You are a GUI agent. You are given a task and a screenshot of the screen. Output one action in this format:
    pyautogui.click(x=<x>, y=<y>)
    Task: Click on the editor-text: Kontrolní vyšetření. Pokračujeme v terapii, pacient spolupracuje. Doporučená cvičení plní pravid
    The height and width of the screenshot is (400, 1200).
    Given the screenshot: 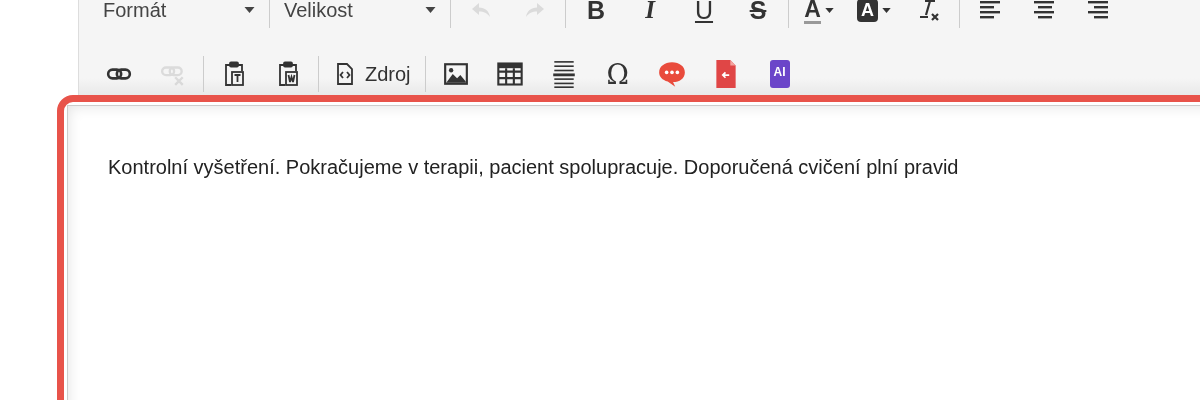 What is the action you would take?
    pyautogui.click(x=534, y=167)
    